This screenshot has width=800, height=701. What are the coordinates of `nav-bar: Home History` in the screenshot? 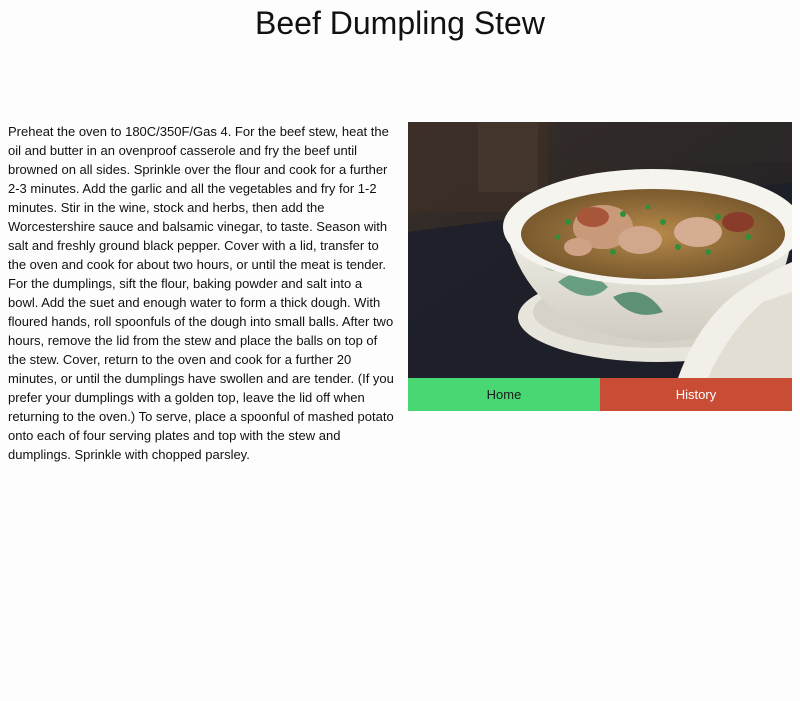 It's located at (600, 394).